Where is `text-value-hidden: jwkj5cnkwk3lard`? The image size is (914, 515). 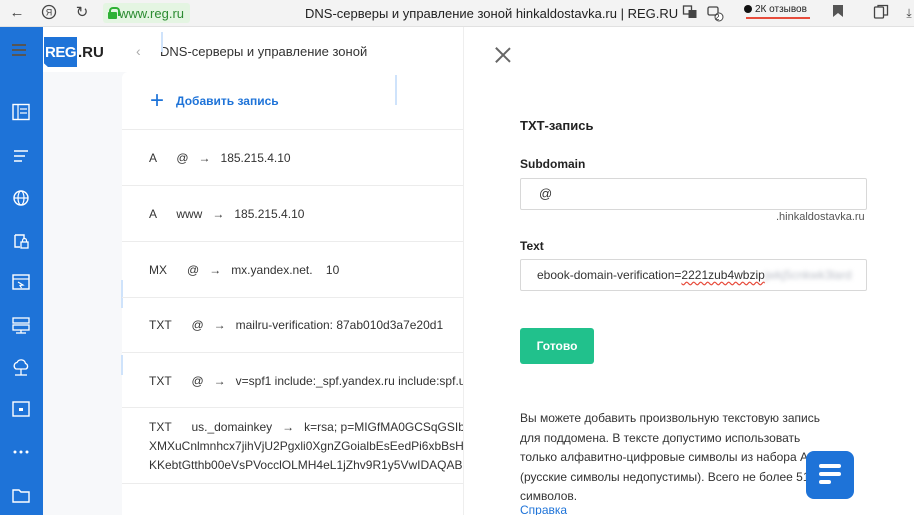 text-value-hidden: jwkj5cnkwk3lard is located at coordinates (808, 275).